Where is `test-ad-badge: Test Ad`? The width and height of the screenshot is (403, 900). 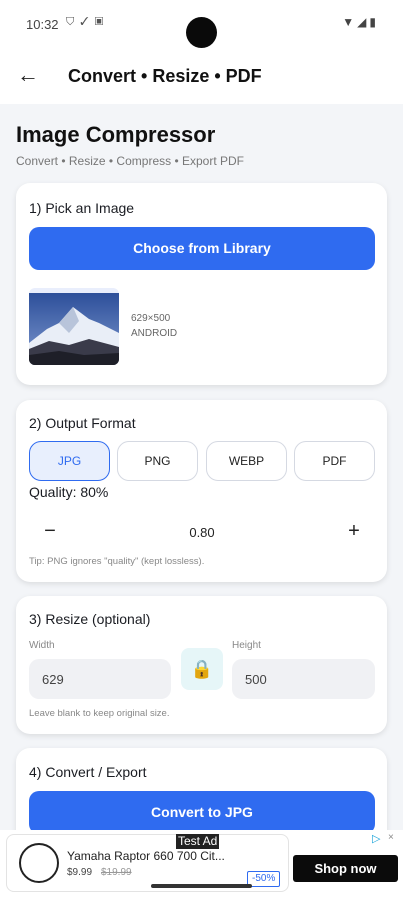 test-ad-badge: Test Ad is located at coordinates (198, 841).